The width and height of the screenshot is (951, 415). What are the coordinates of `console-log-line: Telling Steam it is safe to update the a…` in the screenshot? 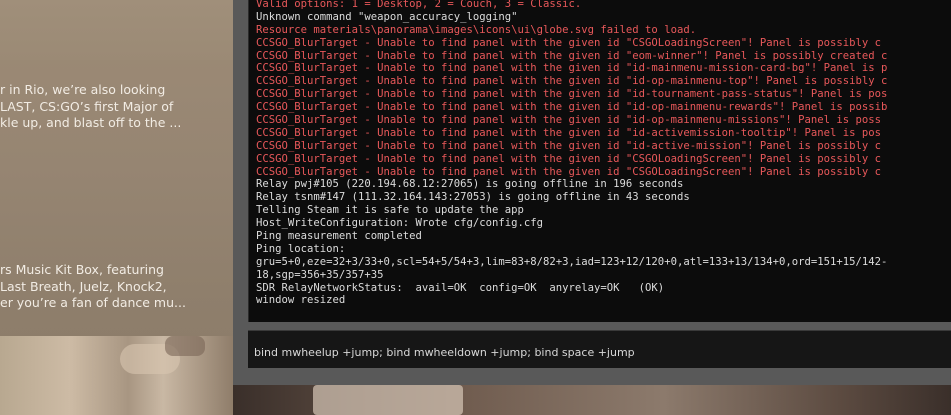 It's located at (390, 210).